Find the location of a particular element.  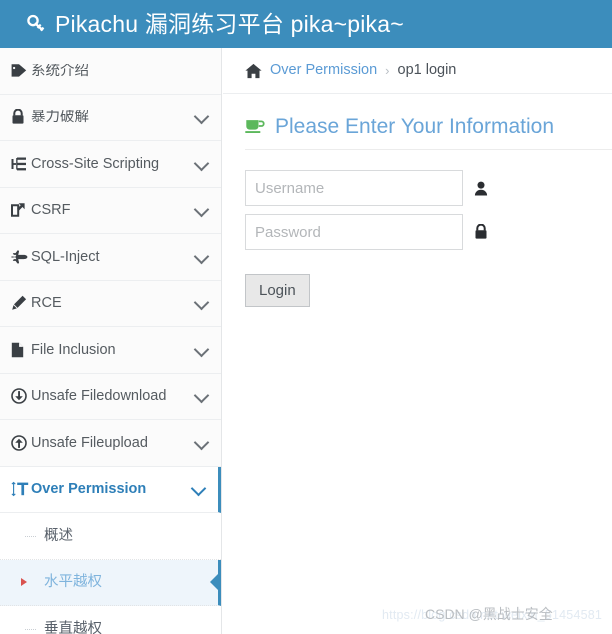

sidebar-item-over-permission: Over Permission is located at coordinates (110, 489).